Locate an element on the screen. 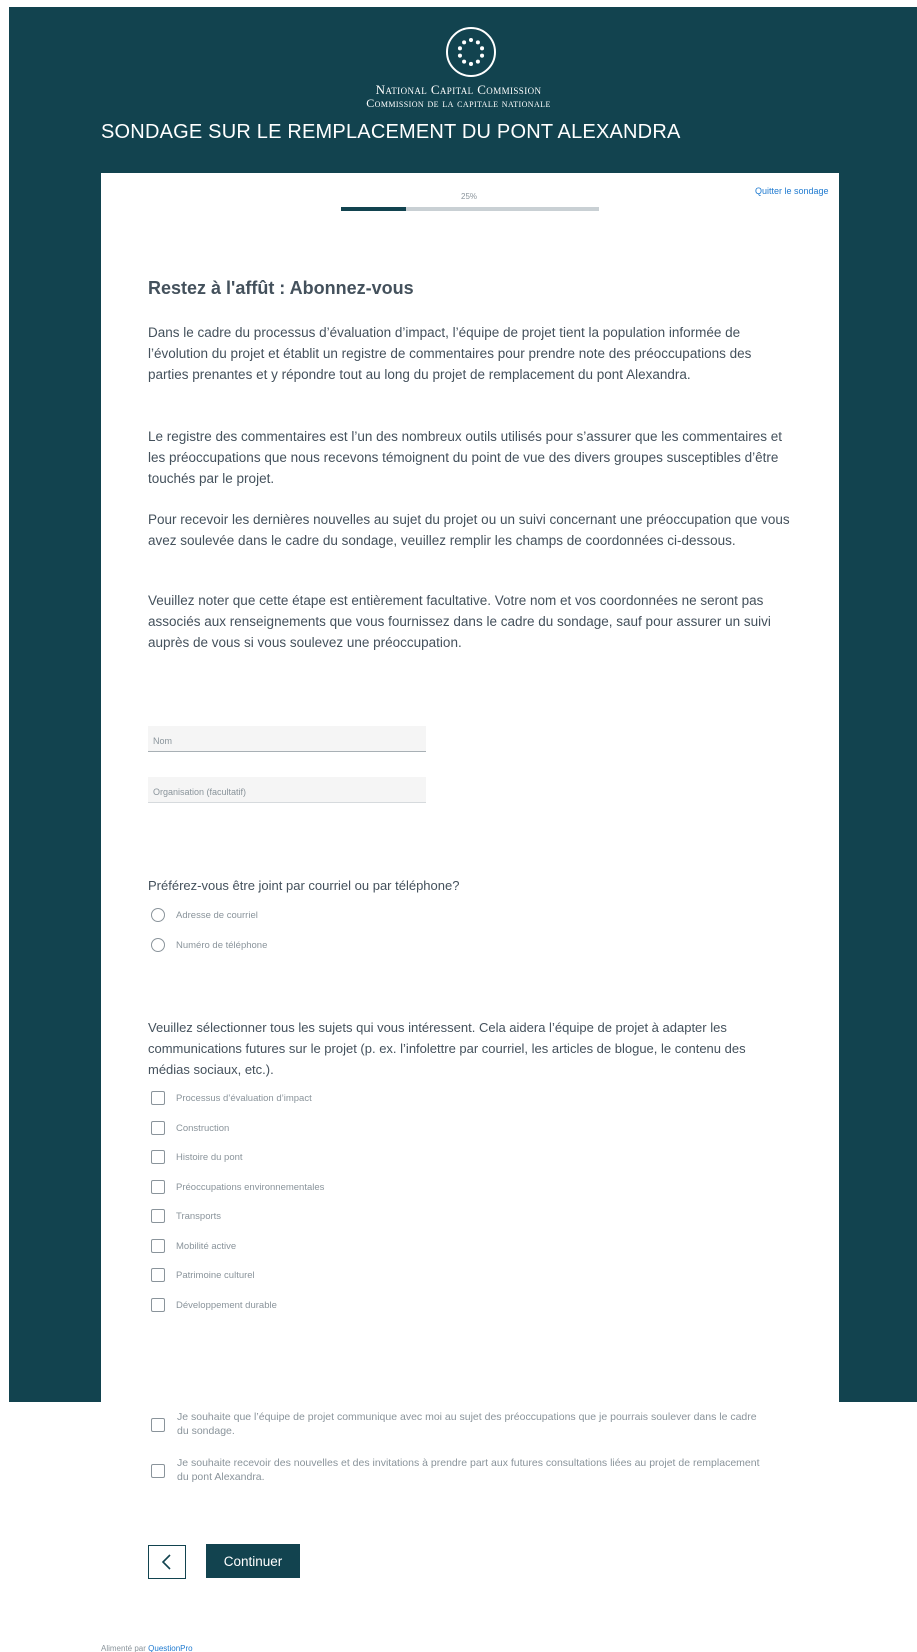  contact-option-email: Adresse de courriel is located at coordinates (204, 915).